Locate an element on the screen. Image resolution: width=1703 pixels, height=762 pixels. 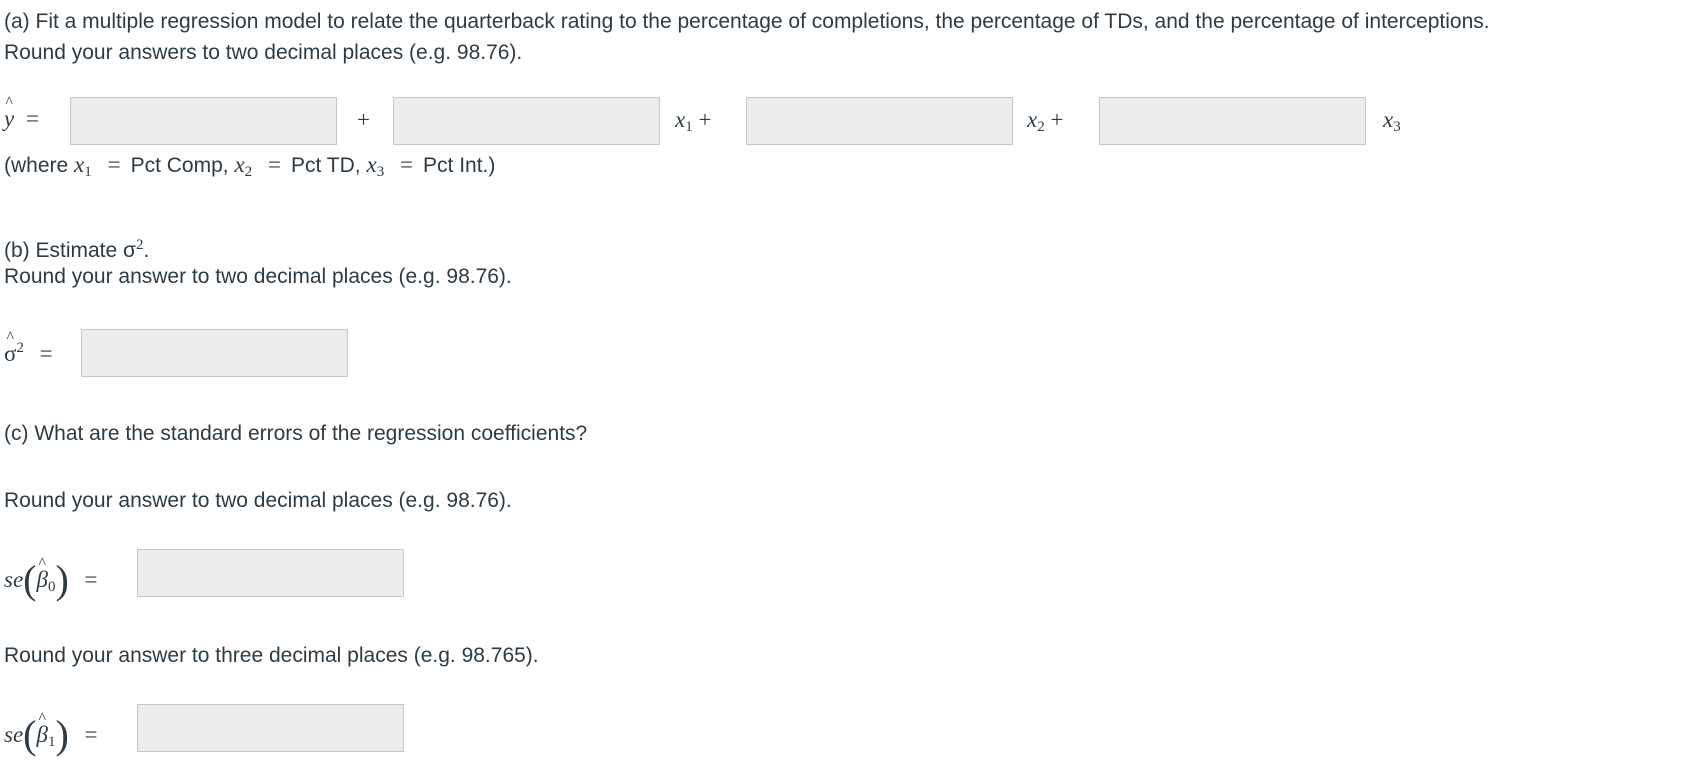
y-hat-symbol: y ^ = is located at coordinates (21, 112).